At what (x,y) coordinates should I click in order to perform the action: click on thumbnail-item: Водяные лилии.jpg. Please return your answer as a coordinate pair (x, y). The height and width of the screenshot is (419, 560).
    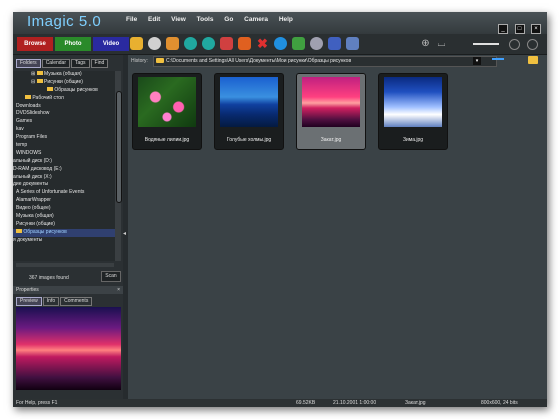
    Looking at the image, I should click on (167, 111).